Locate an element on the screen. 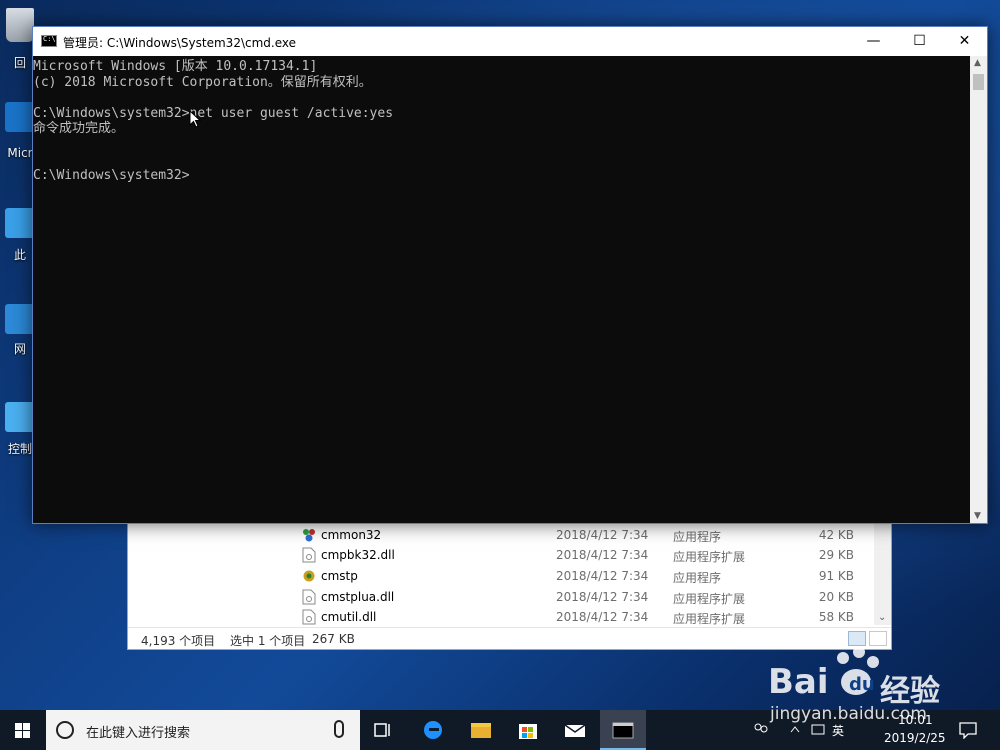  file-row: cmmon32 2018/4/12 7:34 应用程序 42 KB is located at coordinates (500, 535).